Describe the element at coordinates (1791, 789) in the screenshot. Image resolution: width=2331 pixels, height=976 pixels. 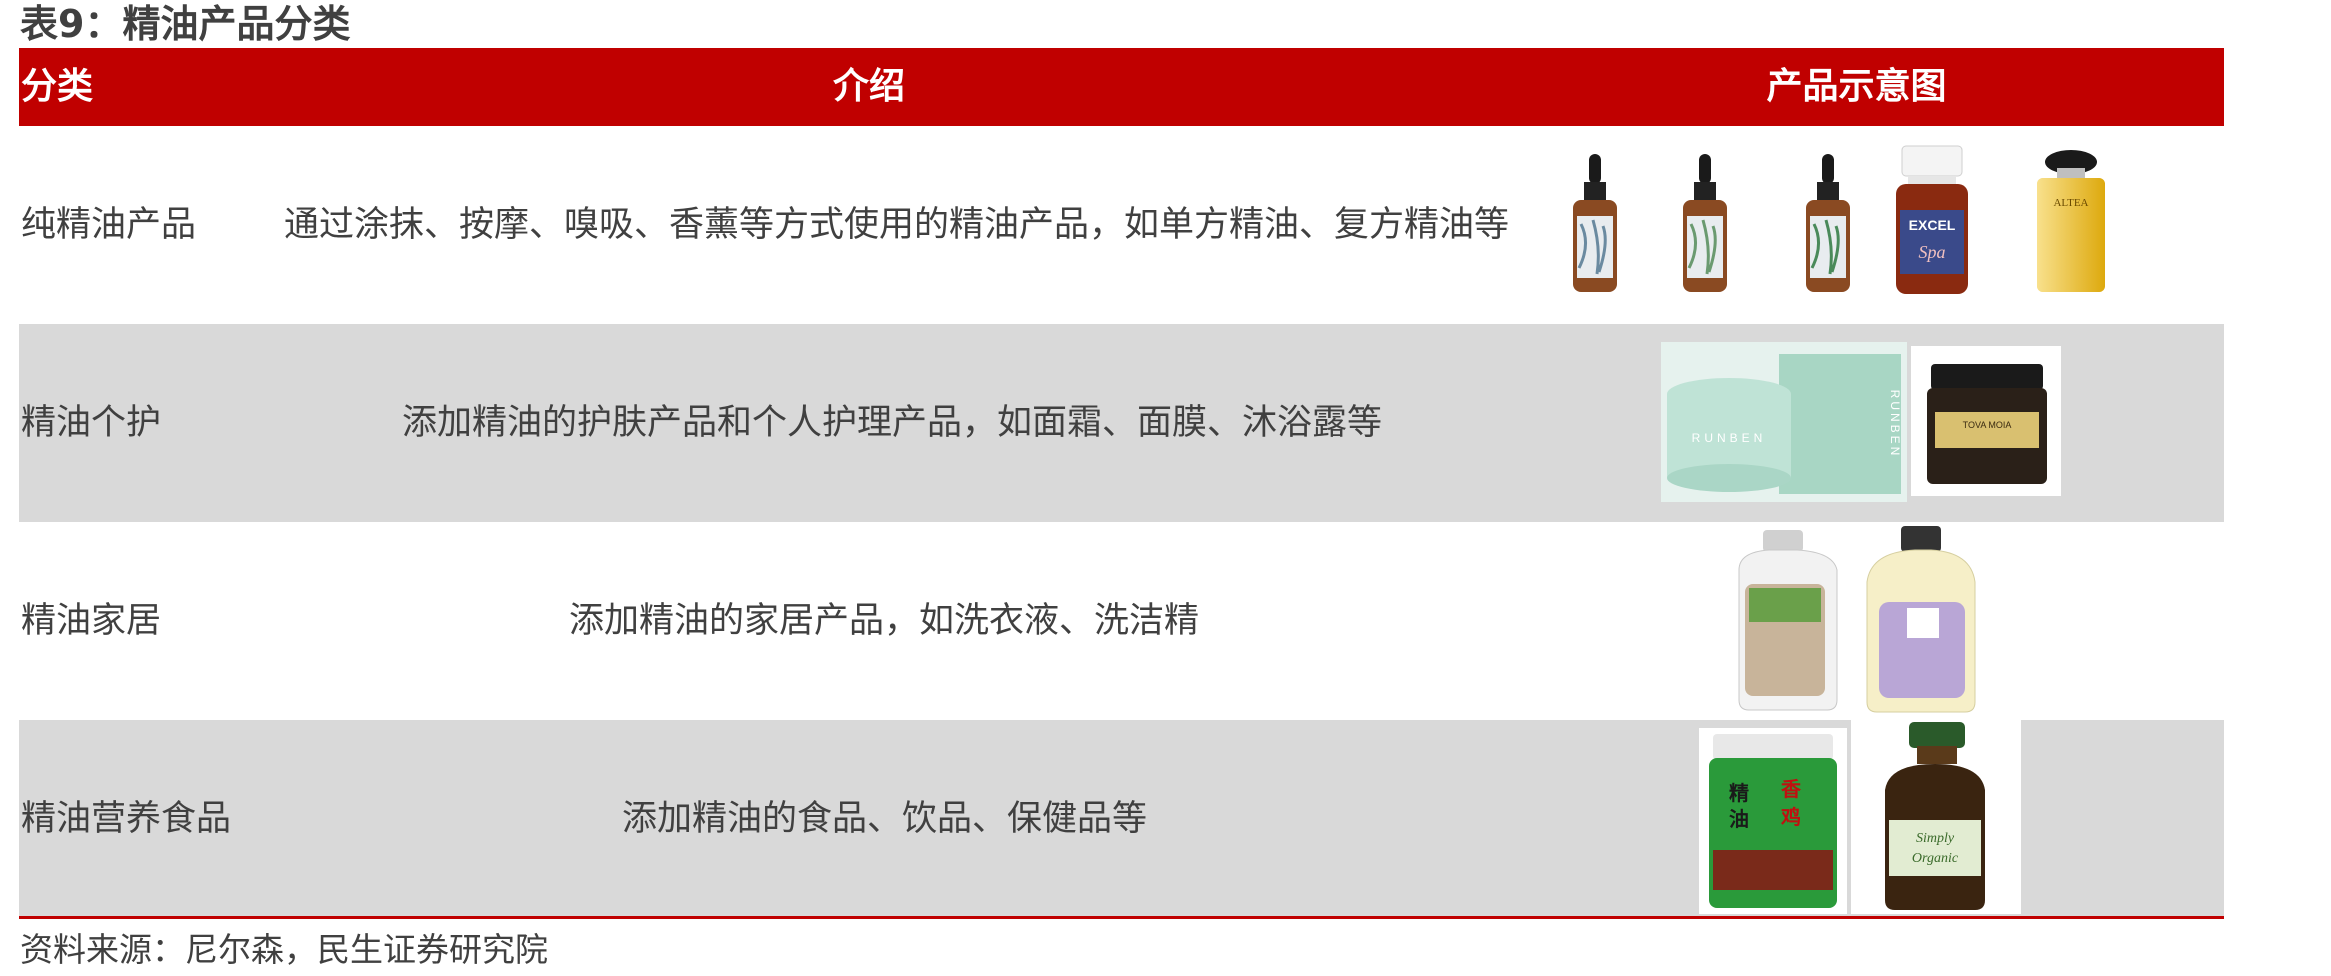
I see `svg-text: 香` at that location.